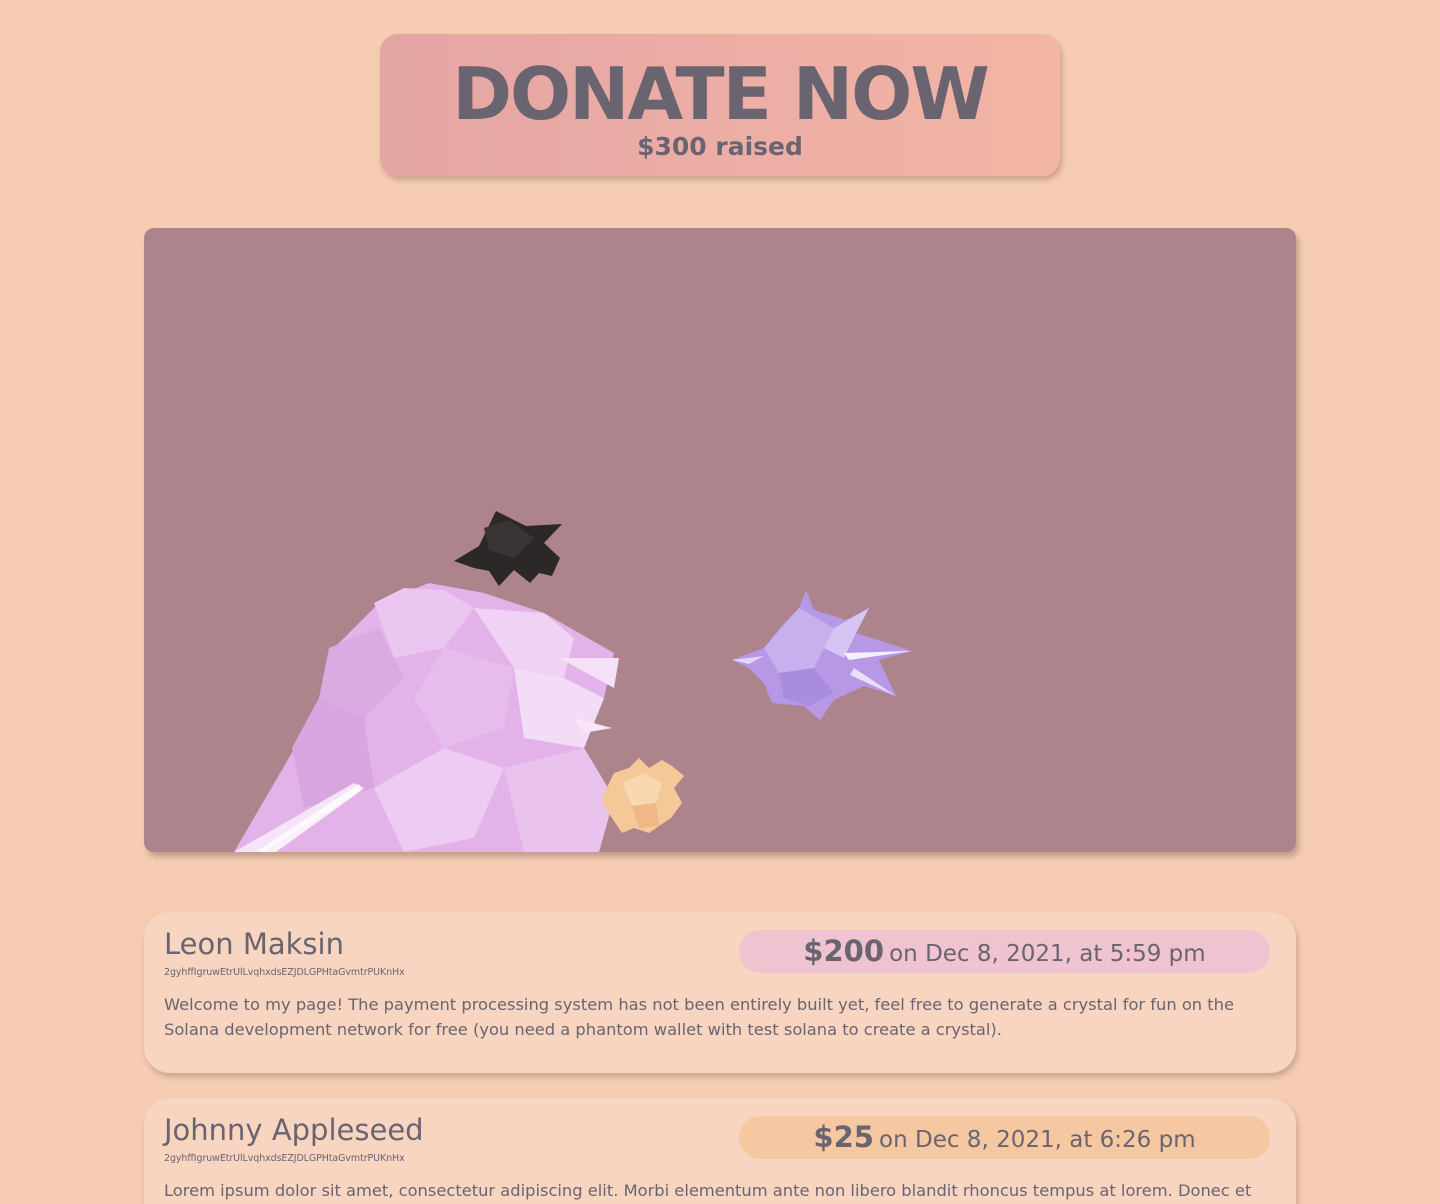  What do you see at coordinates (426, 717) in the screenshot?
I see `pink-crystal` at bounding box center [426, 717].